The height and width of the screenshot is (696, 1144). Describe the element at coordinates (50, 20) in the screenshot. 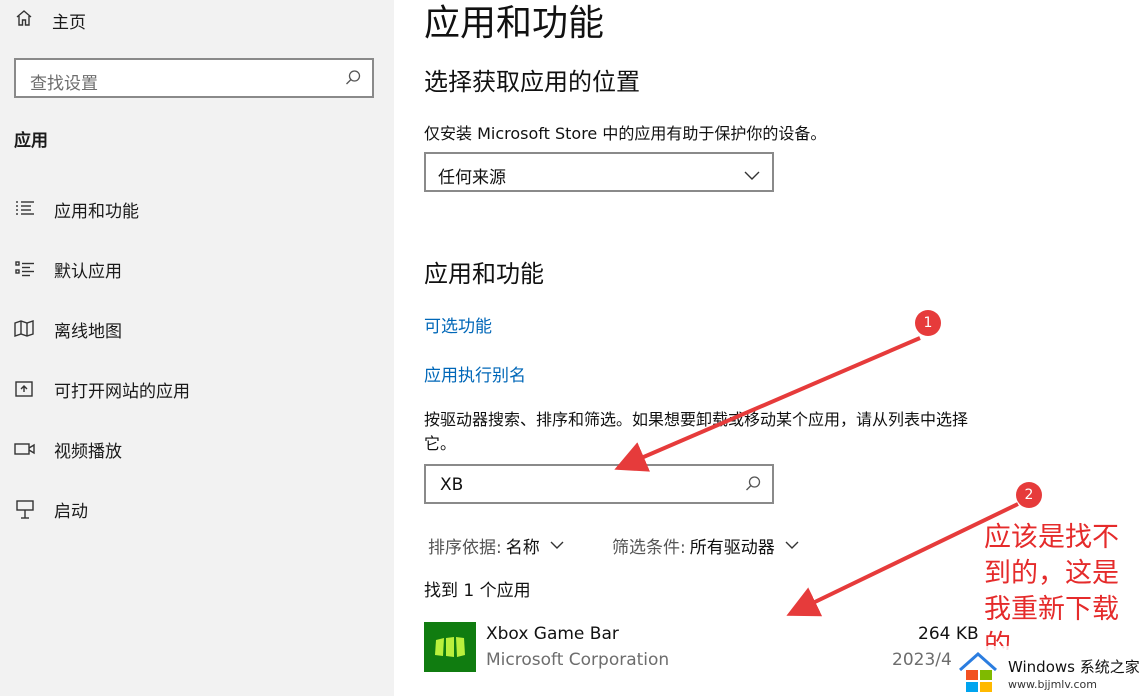

I see `sidebar-home: 主页` at that location.